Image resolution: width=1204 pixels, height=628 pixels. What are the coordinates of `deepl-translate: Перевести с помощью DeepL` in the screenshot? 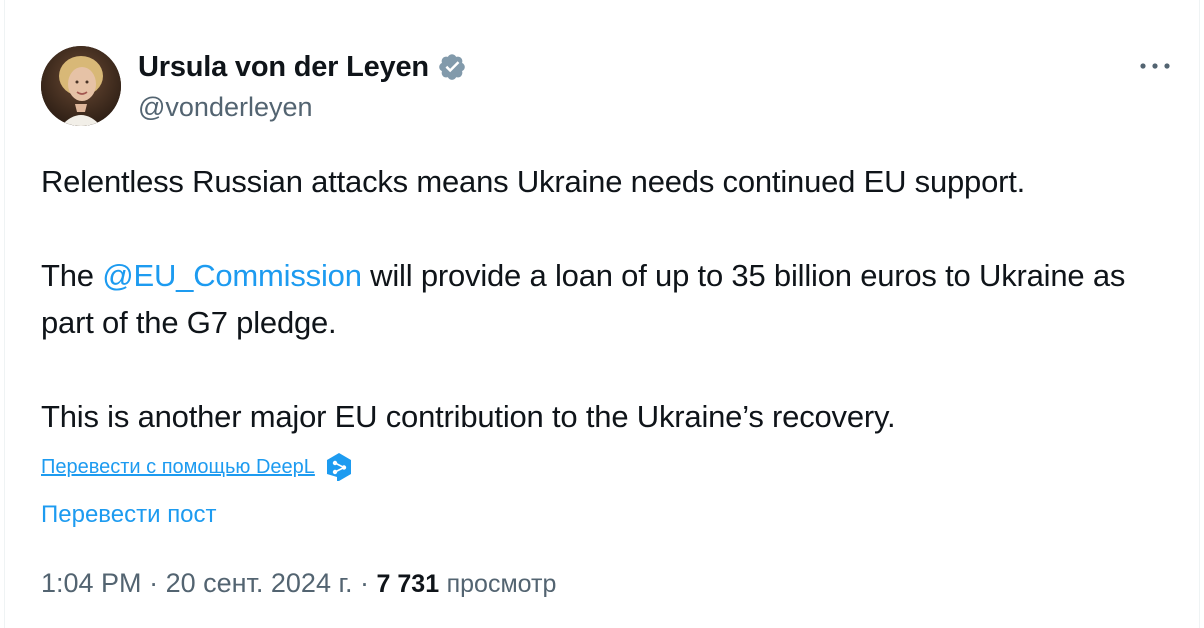 It's located at (197, 467).